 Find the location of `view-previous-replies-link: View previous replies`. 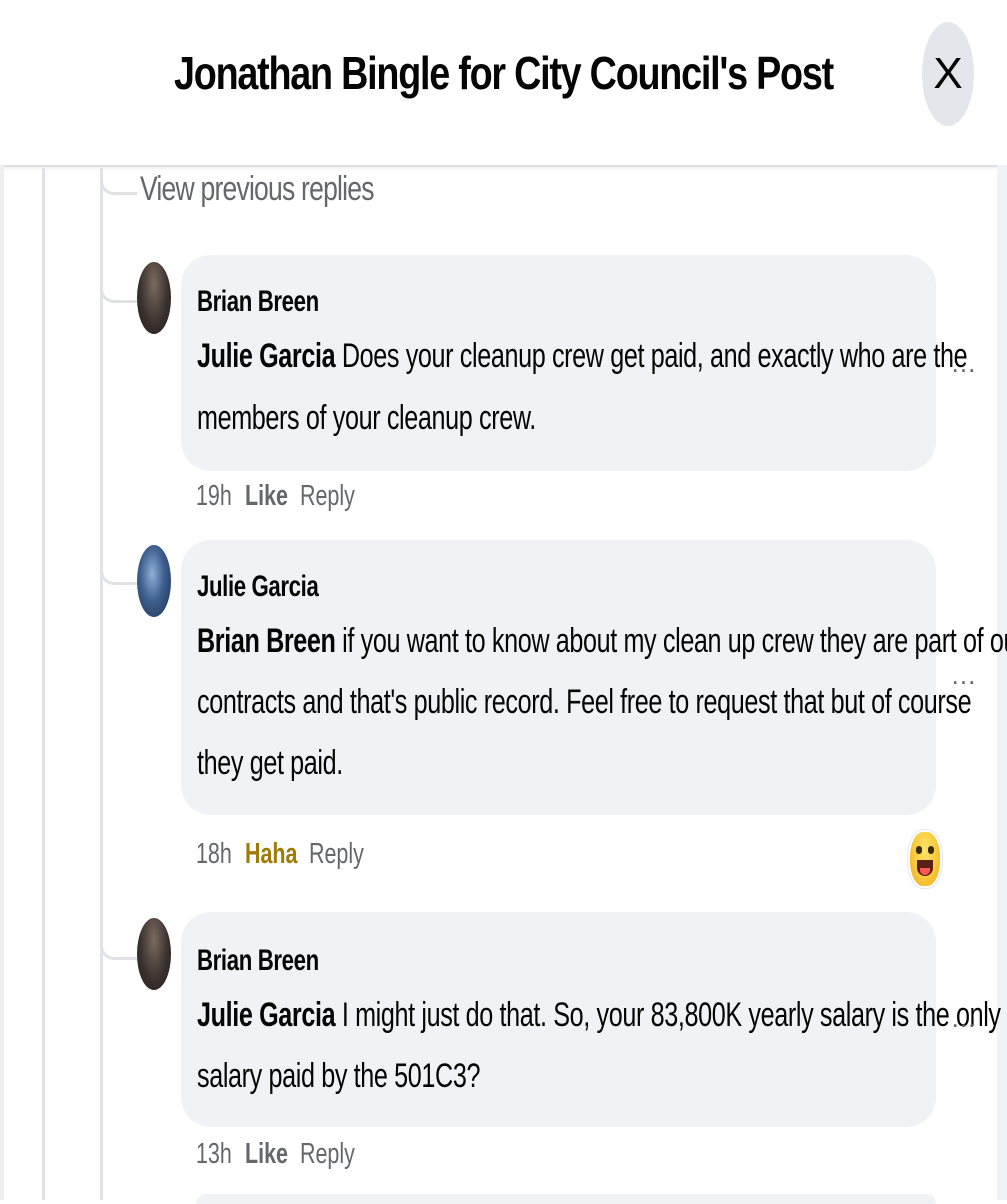

view-previous-replies-link: View previous replies is located at coordinates (257, 189).